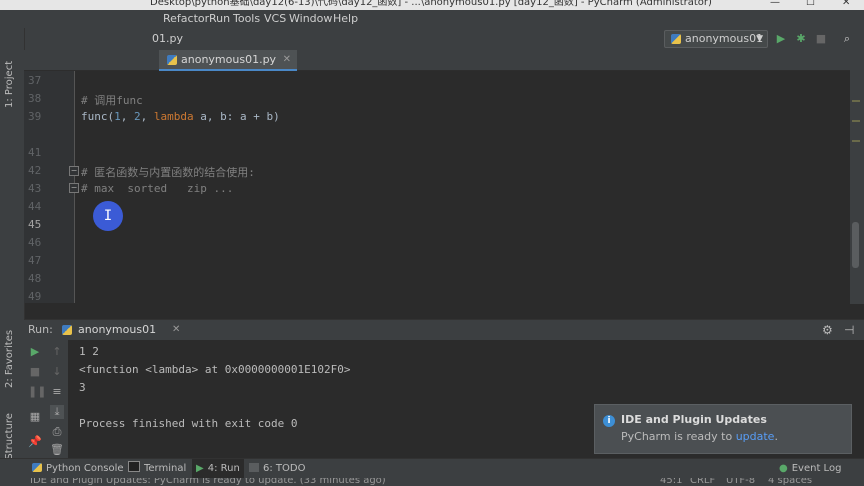 The height and width of the screenshot is (486, 864). What do you see at coordinates (790, 482) in the screenshot?
I see `indent-setting: 4 spaces` at bounding box center [790, 482].